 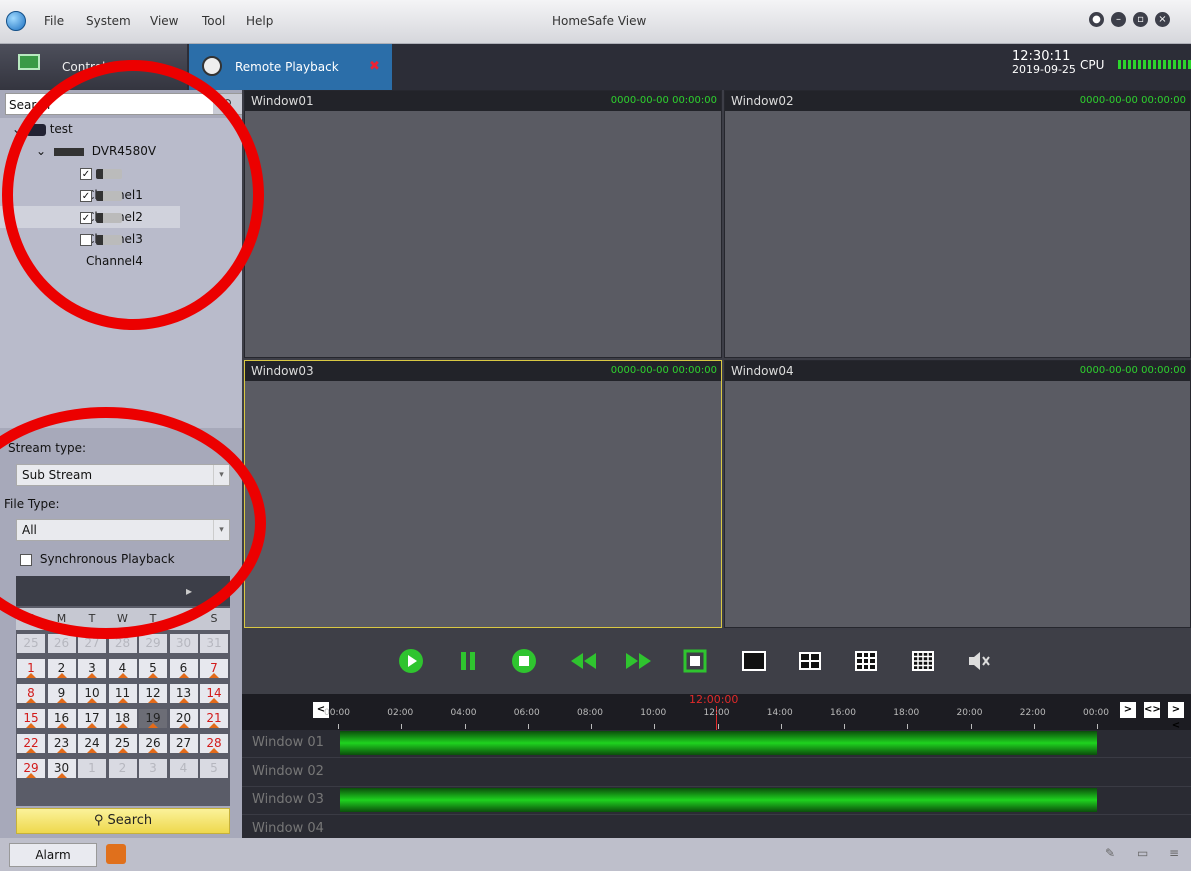 I want to click on stop-icon, so click(x=524, y=661).